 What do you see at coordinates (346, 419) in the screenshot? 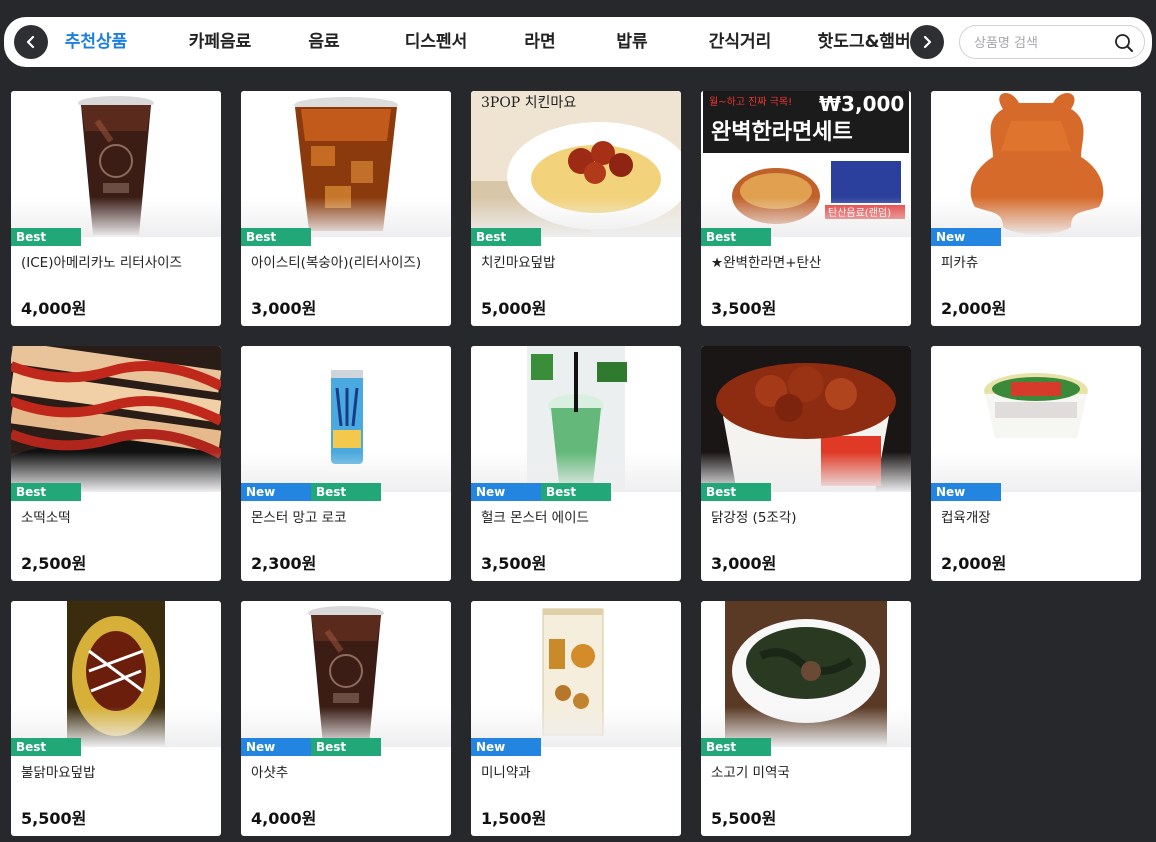
I see `product-image-energy-can` at bounding box center [346, 419].